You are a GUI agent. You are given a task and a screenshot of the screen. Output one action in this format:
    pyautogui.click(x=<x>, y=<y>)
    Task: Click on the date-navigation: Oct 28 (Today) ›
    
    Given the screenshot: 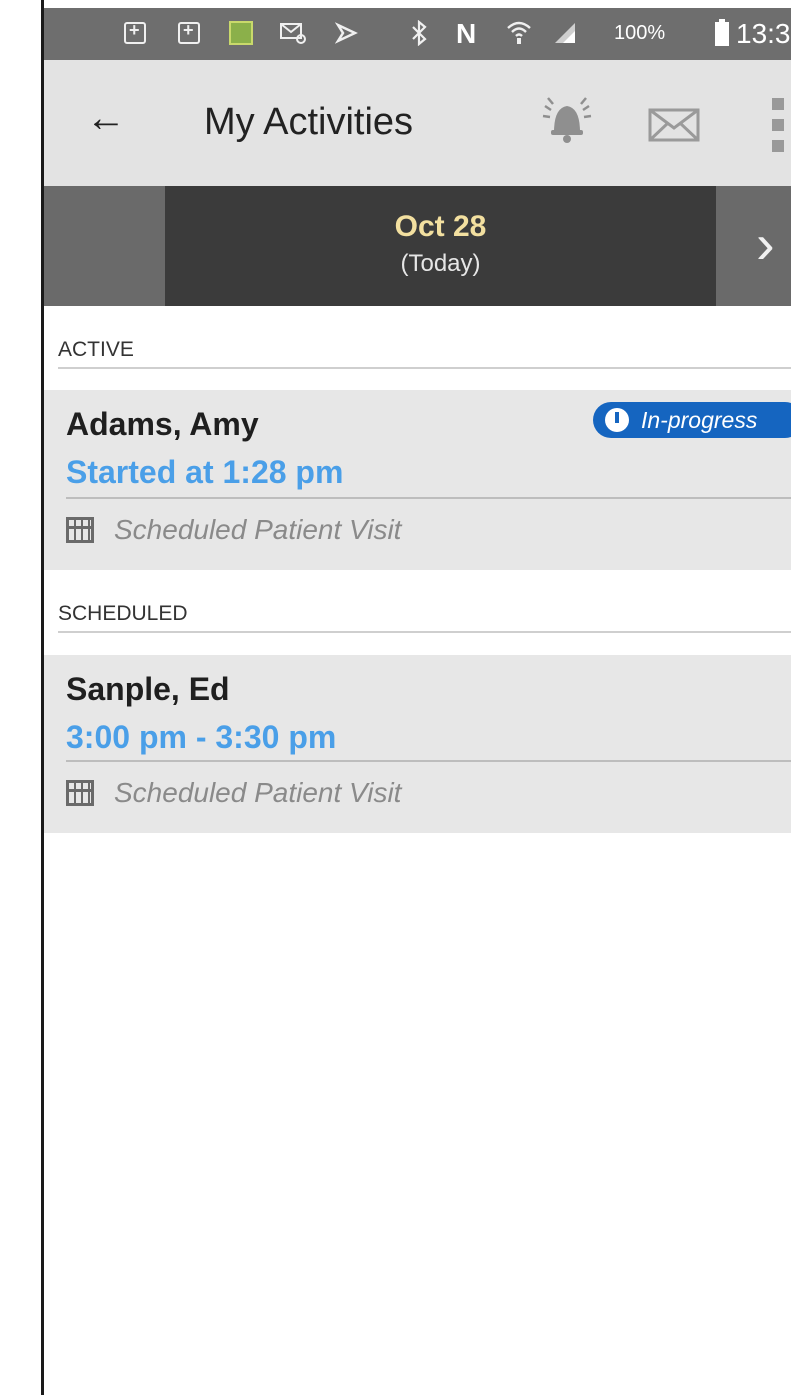 What is the action you would take?
    pyautogui.click(x=417, y=246)
    